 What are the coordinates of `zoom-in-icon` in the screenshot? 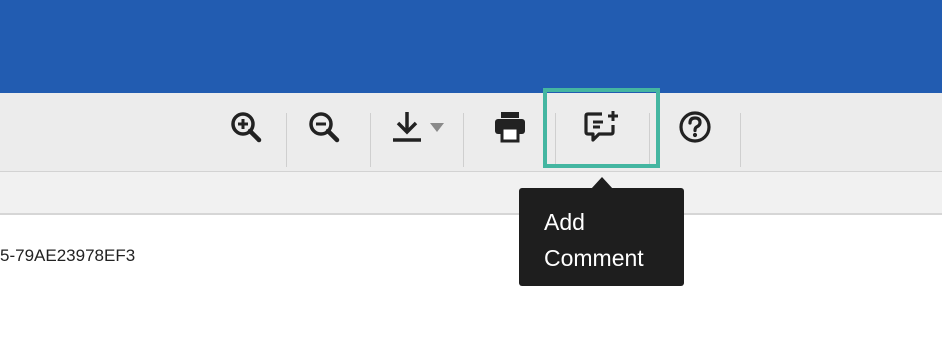 It's located at (246, 127).